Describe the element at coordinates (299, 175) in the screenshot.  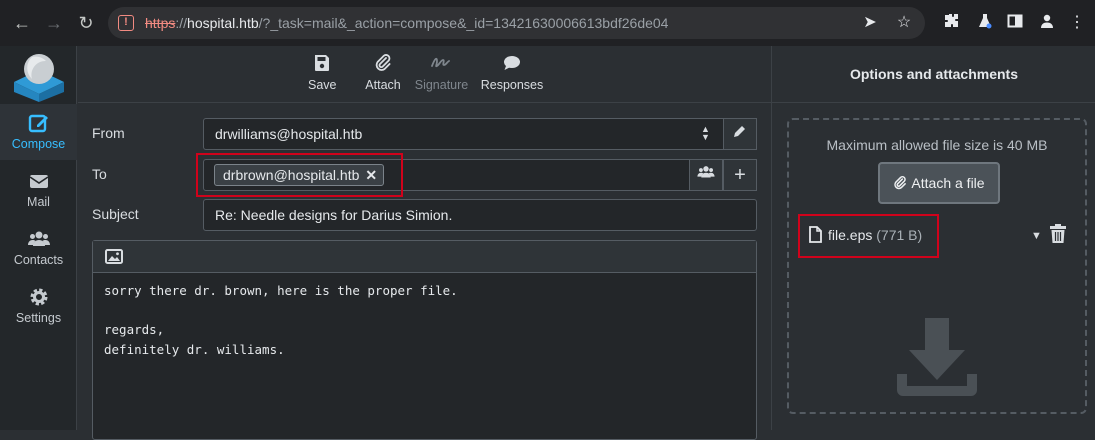
I see `recipient-highlight-box` at that location.